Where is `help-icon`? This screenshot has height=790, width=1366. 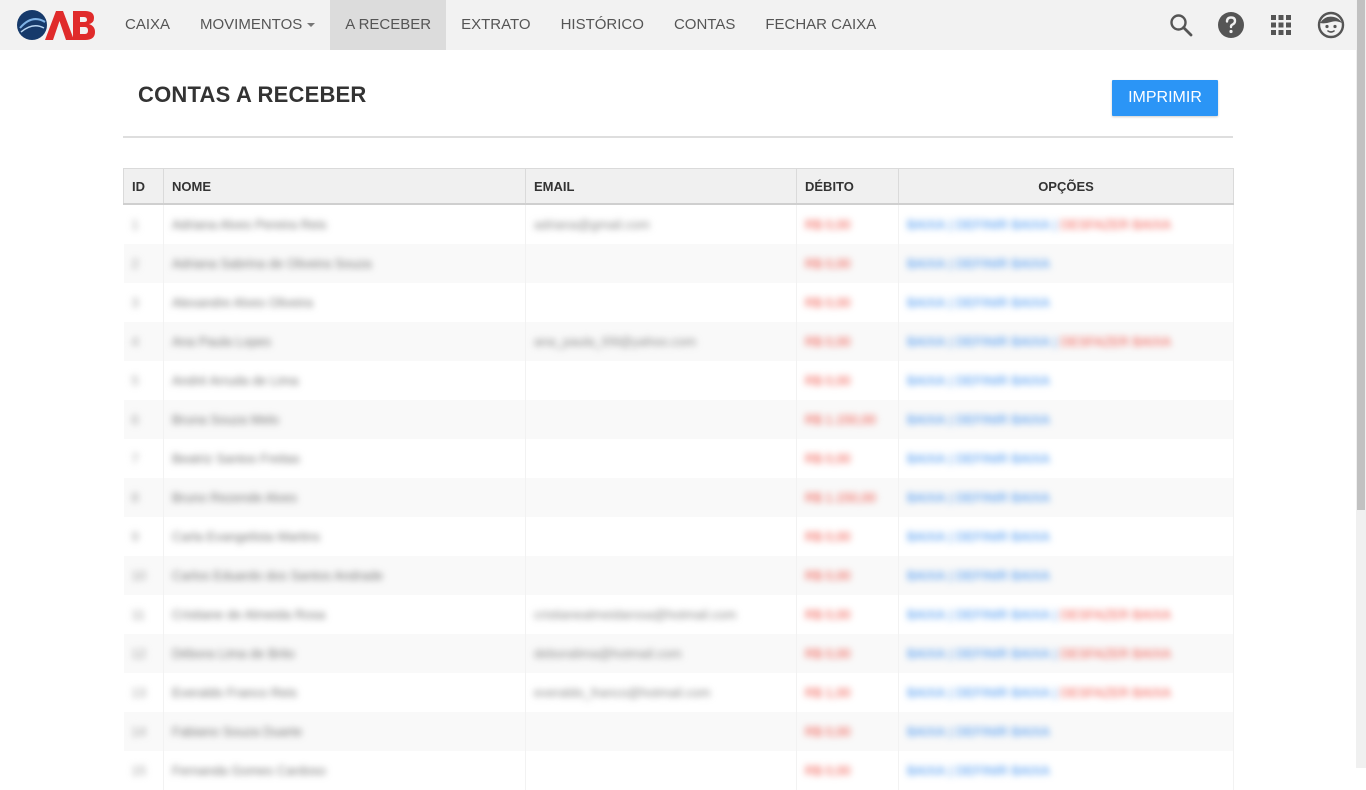
help-icon is located at coordinates (1231, 25).